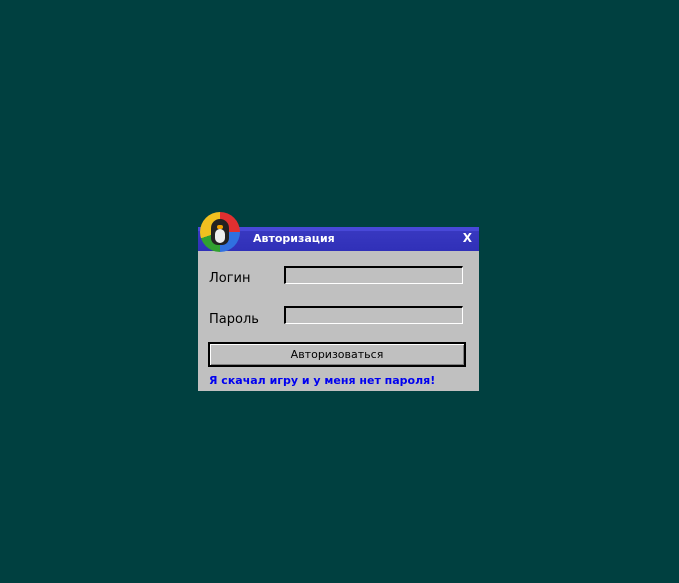 The height and width of the screenshot is (583, 679). I want to click on no-password-link: Я скачал игру и у меня нет пароля!, so click(322, 380).